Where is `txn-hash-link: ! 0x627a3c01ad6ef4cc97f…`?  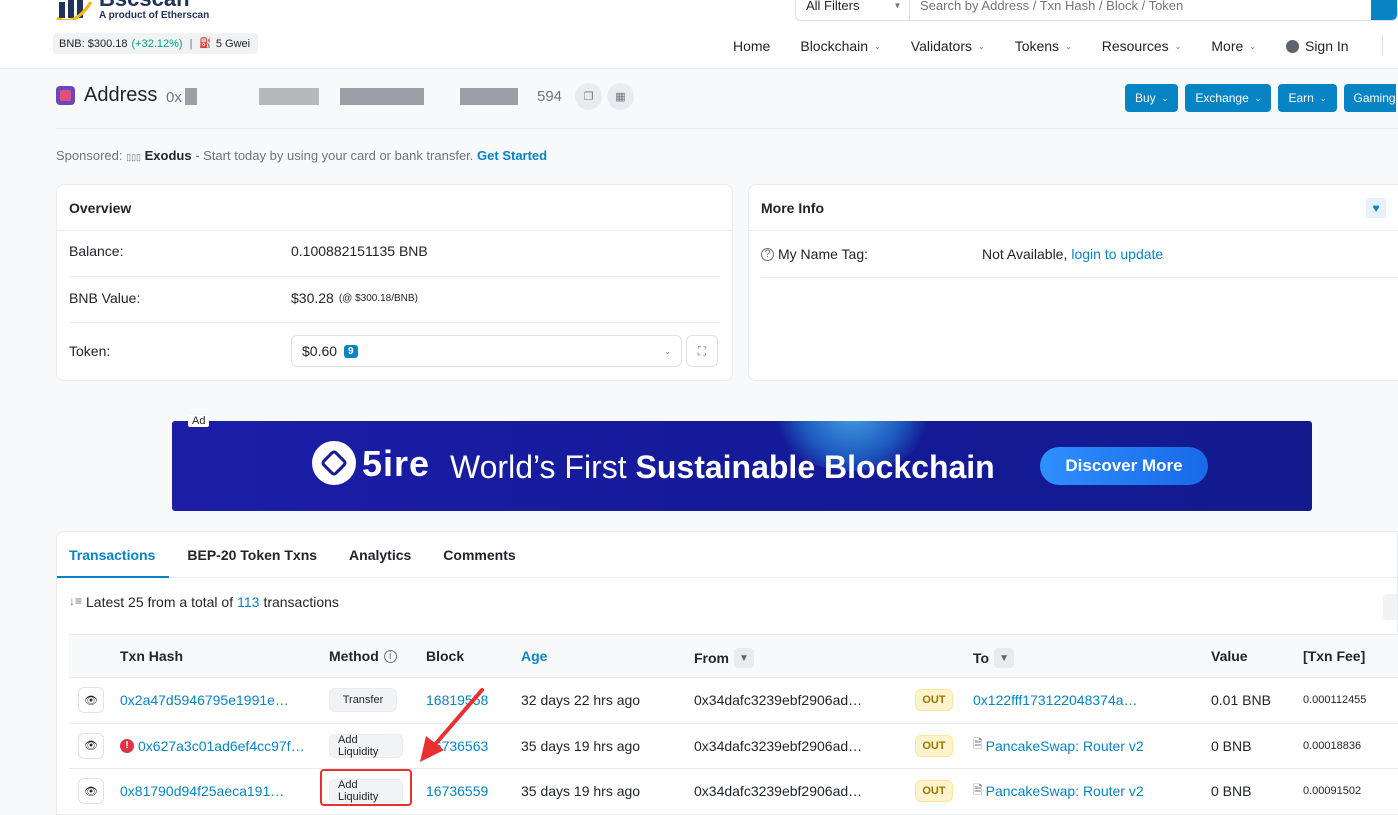
txn-hash-link: ! 0x627a3c01ad6ef4cc97f… is located at coordinates (212, 746).